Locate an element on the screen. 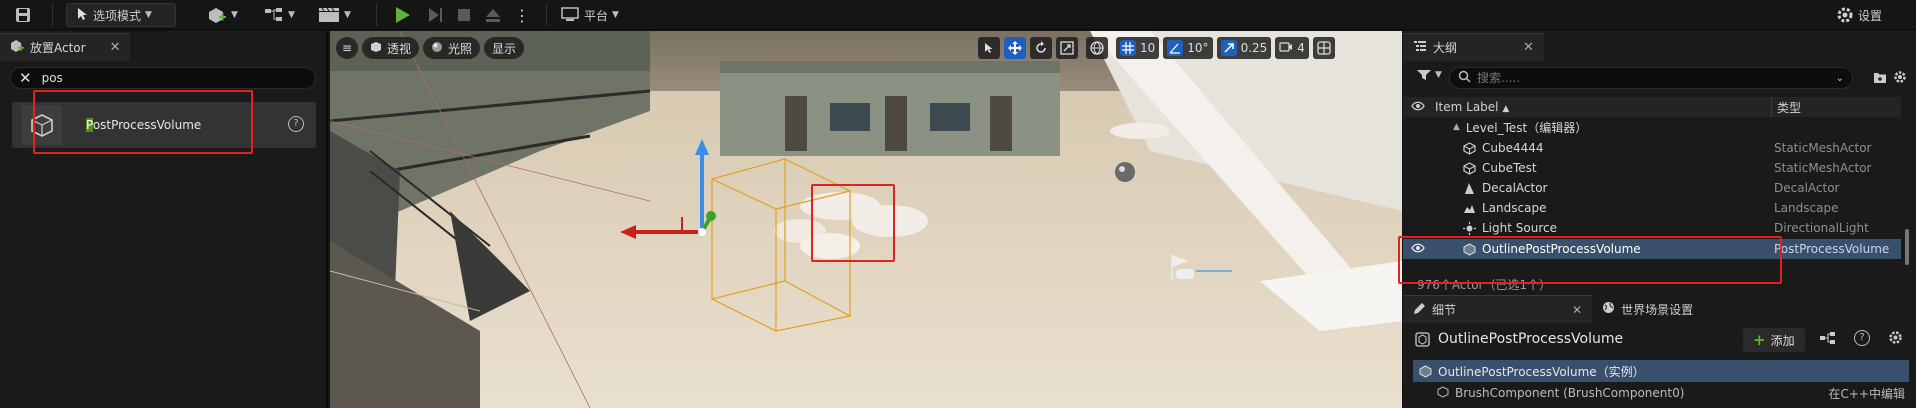 This screenshot has width=1916, height=408. scale-snap-button: 0.25 is located at coordinates (1244, 48).